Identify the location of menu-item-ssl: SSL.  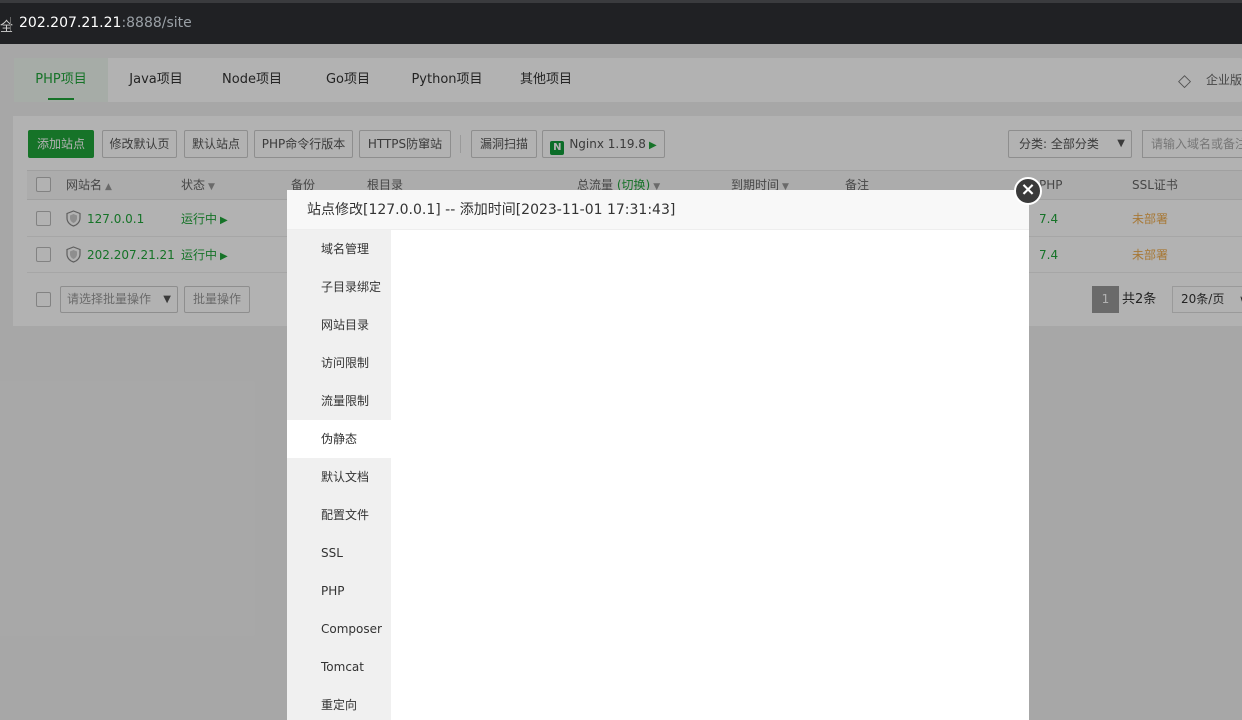
(339, 553).